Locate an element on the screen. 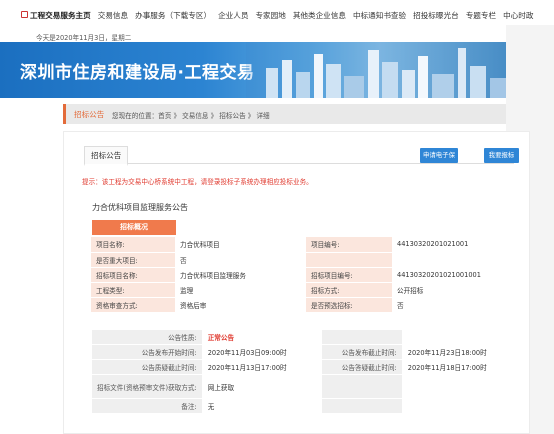 The image size is (554, 434). nav-item: 中标通知书查验 is located at coordinates (379, 15).